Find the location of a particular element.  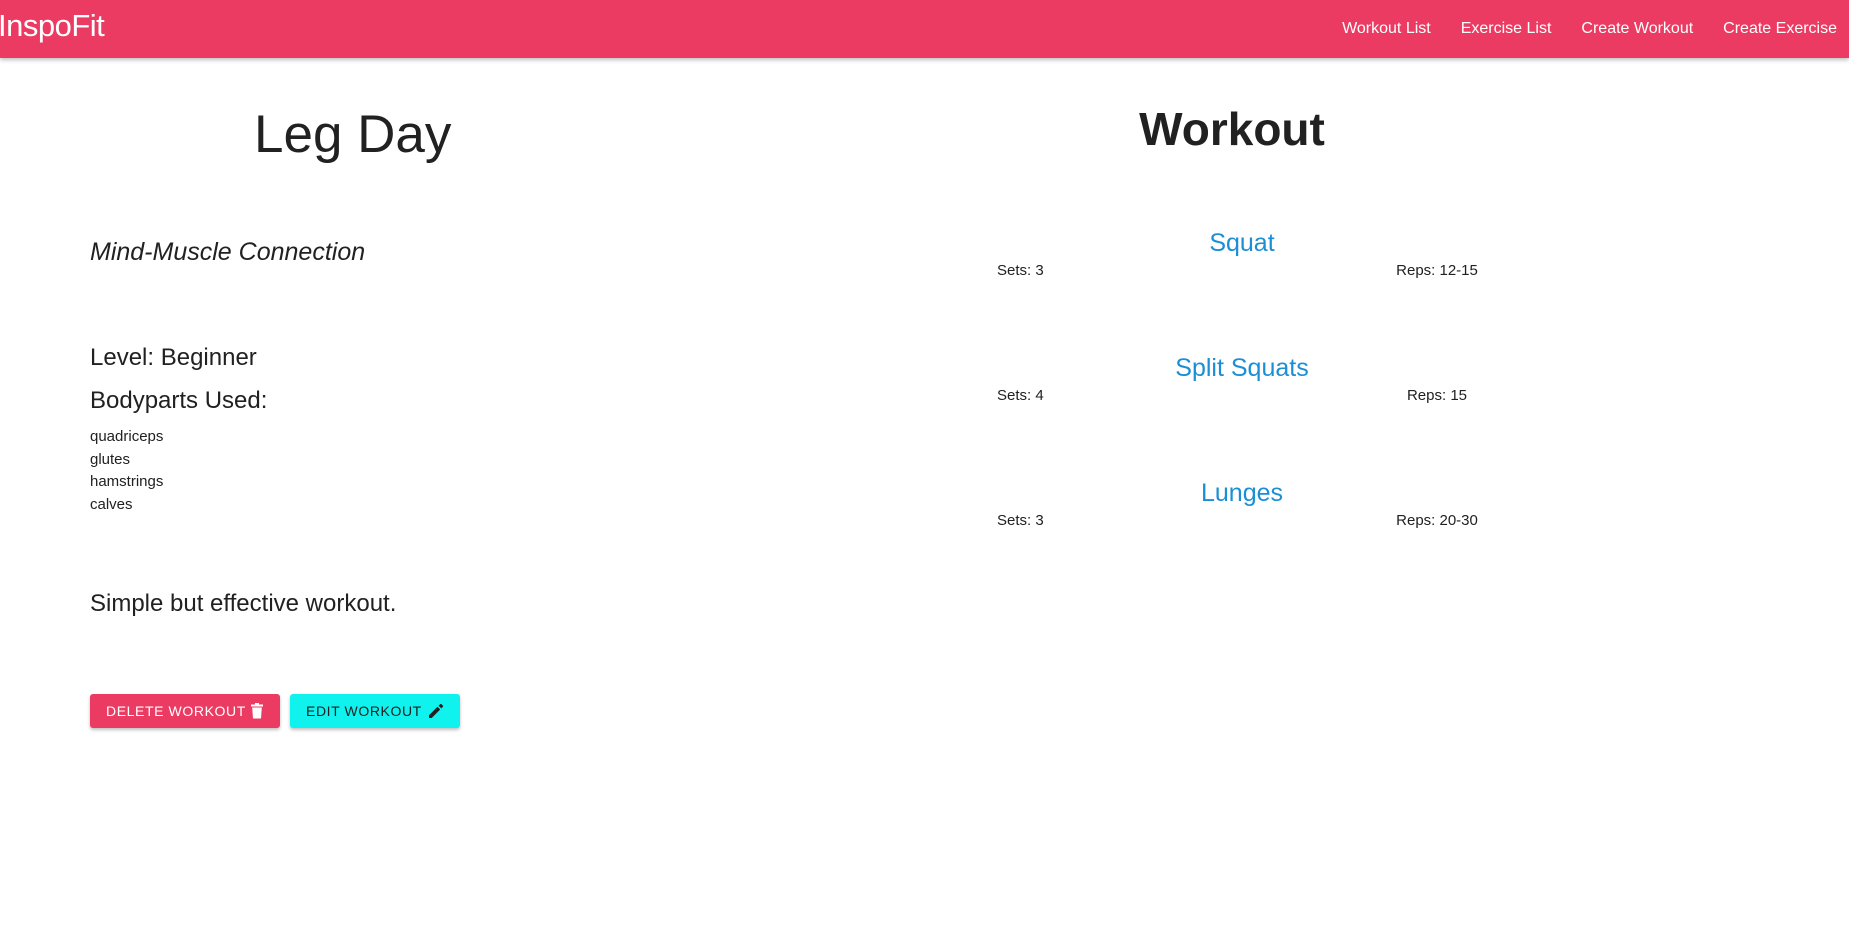

workout-level: Level: Beginner is located at coordinates (173, 358).